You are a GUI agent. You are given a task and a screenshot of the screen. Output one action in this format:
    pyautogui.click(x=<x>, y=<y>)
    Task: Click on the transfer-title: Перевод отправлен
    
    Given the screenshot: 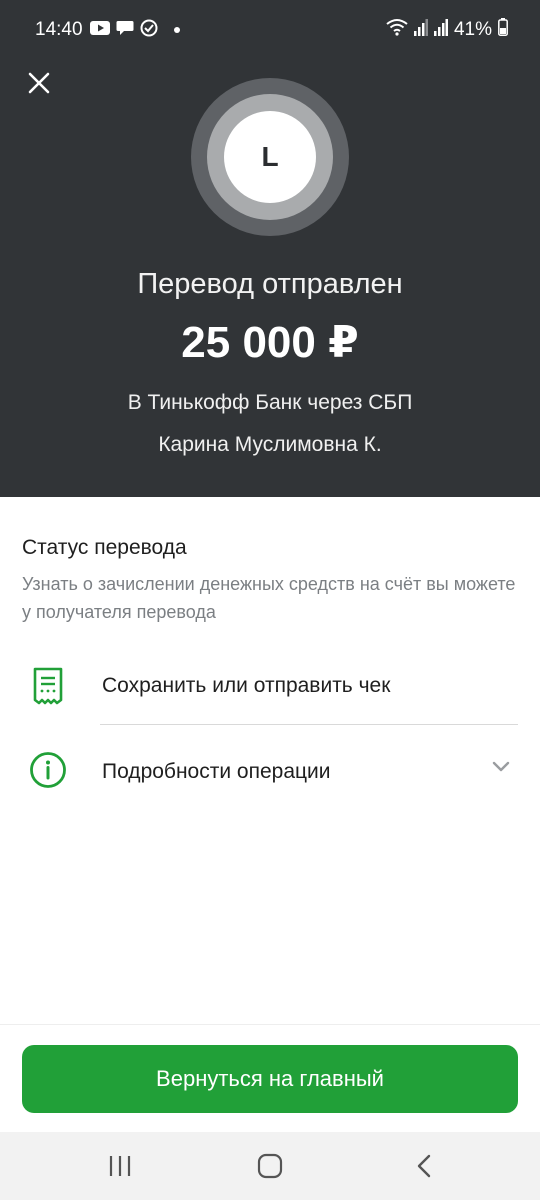 What is the action you would take?
    pyautogui.click(x=270, y=284)
    